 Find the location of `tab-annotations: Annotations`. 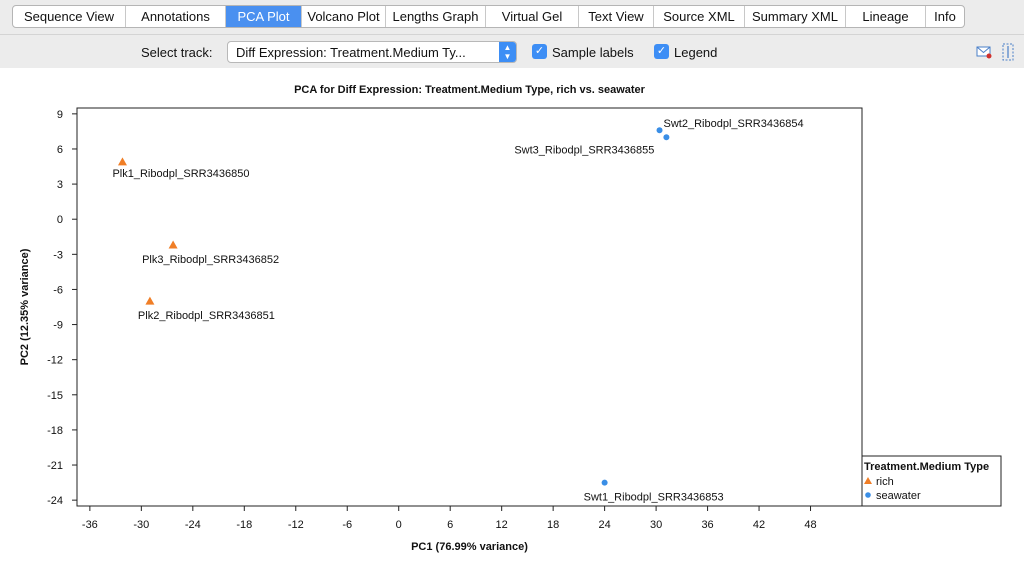

tab-annotations: Annotations is located at coordinates (176, 16).